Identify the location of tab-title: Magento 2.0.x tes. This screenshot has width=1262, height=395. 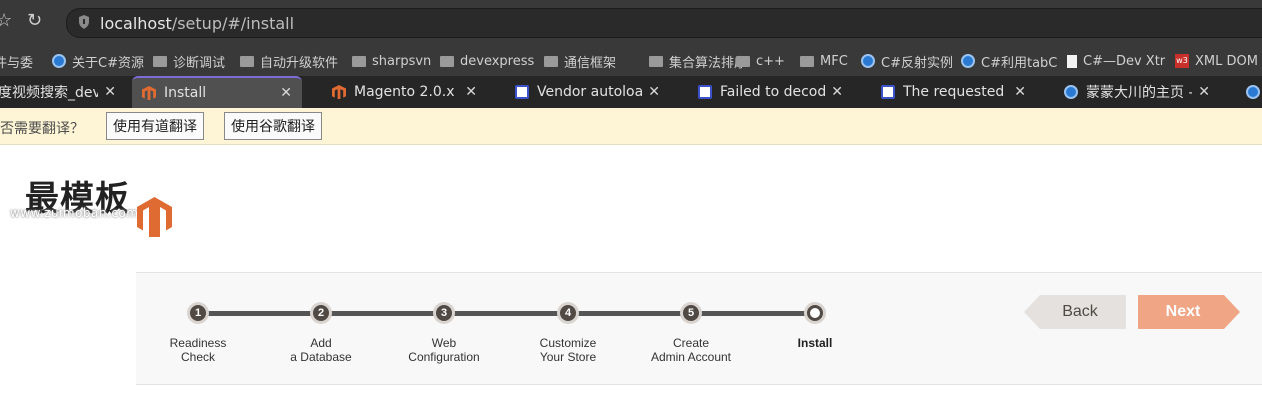
(406, 92).